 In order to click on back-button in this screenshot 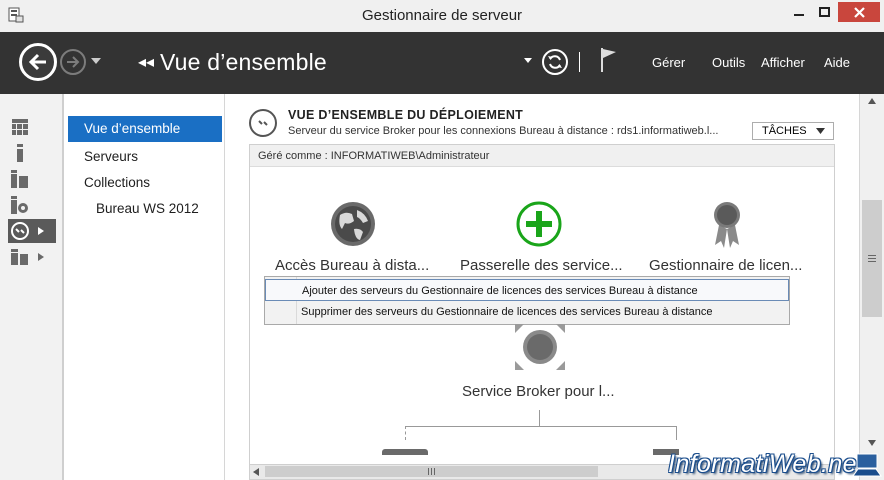, I will do `click(38, 62)`.